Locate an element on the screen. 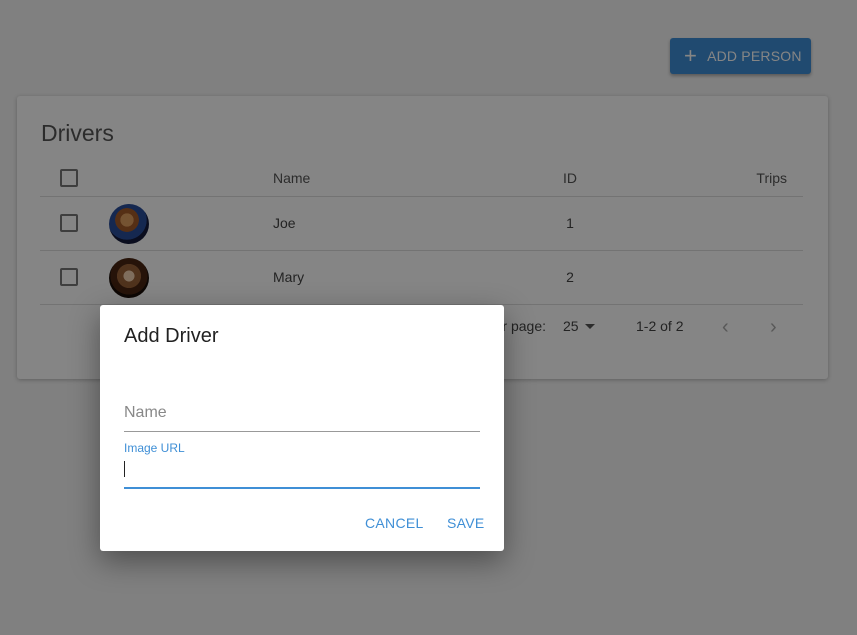 This screenshot has height=635, width=857. dialog-title: Add Driver is located at coordinates (171, 336).